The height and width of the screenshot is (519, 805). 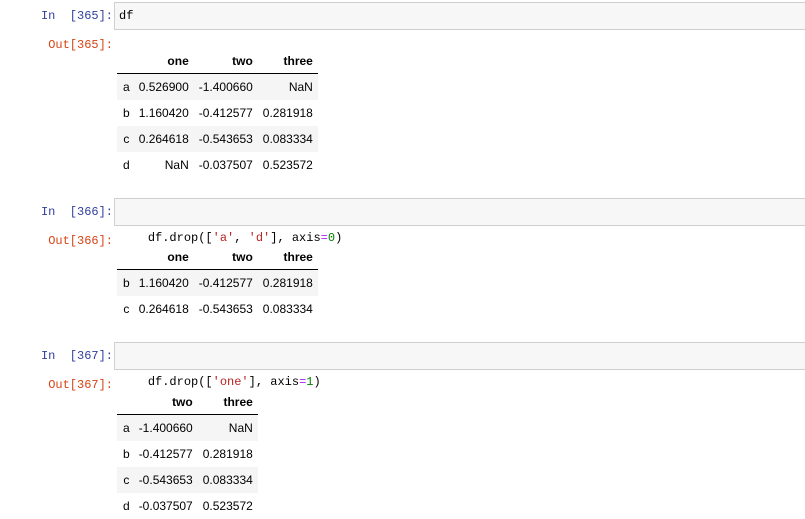 What do you see at coordinates (80, 385) in the screenshot?
I see `output-prompt: Out[367]:` at bounding box center [80, 385].